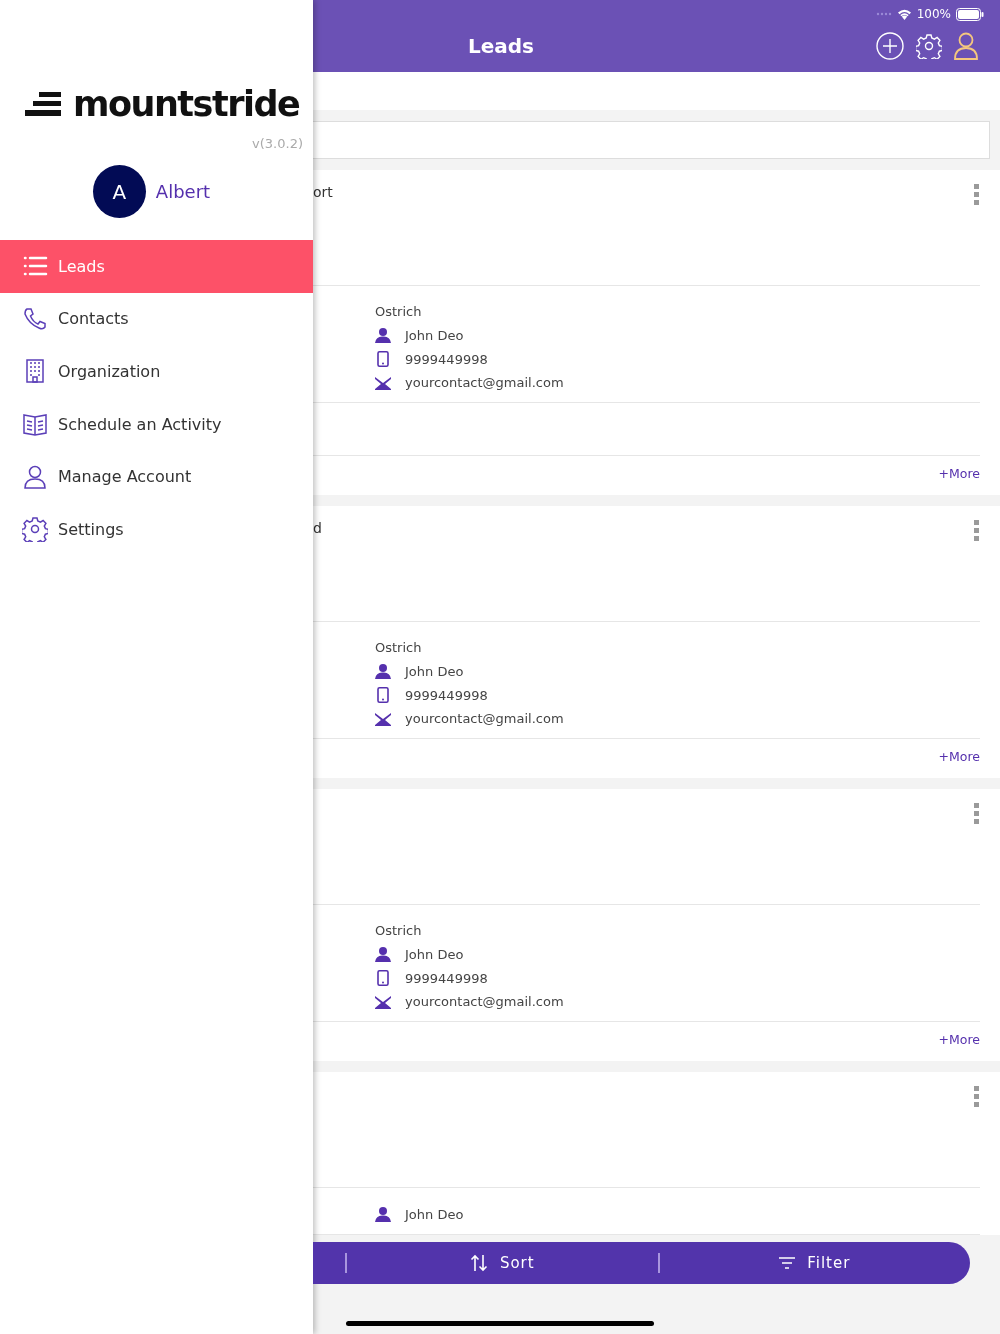 This screenshot has height=1334, width=1000. I want to click on lead-title: d, so click(317, 528).